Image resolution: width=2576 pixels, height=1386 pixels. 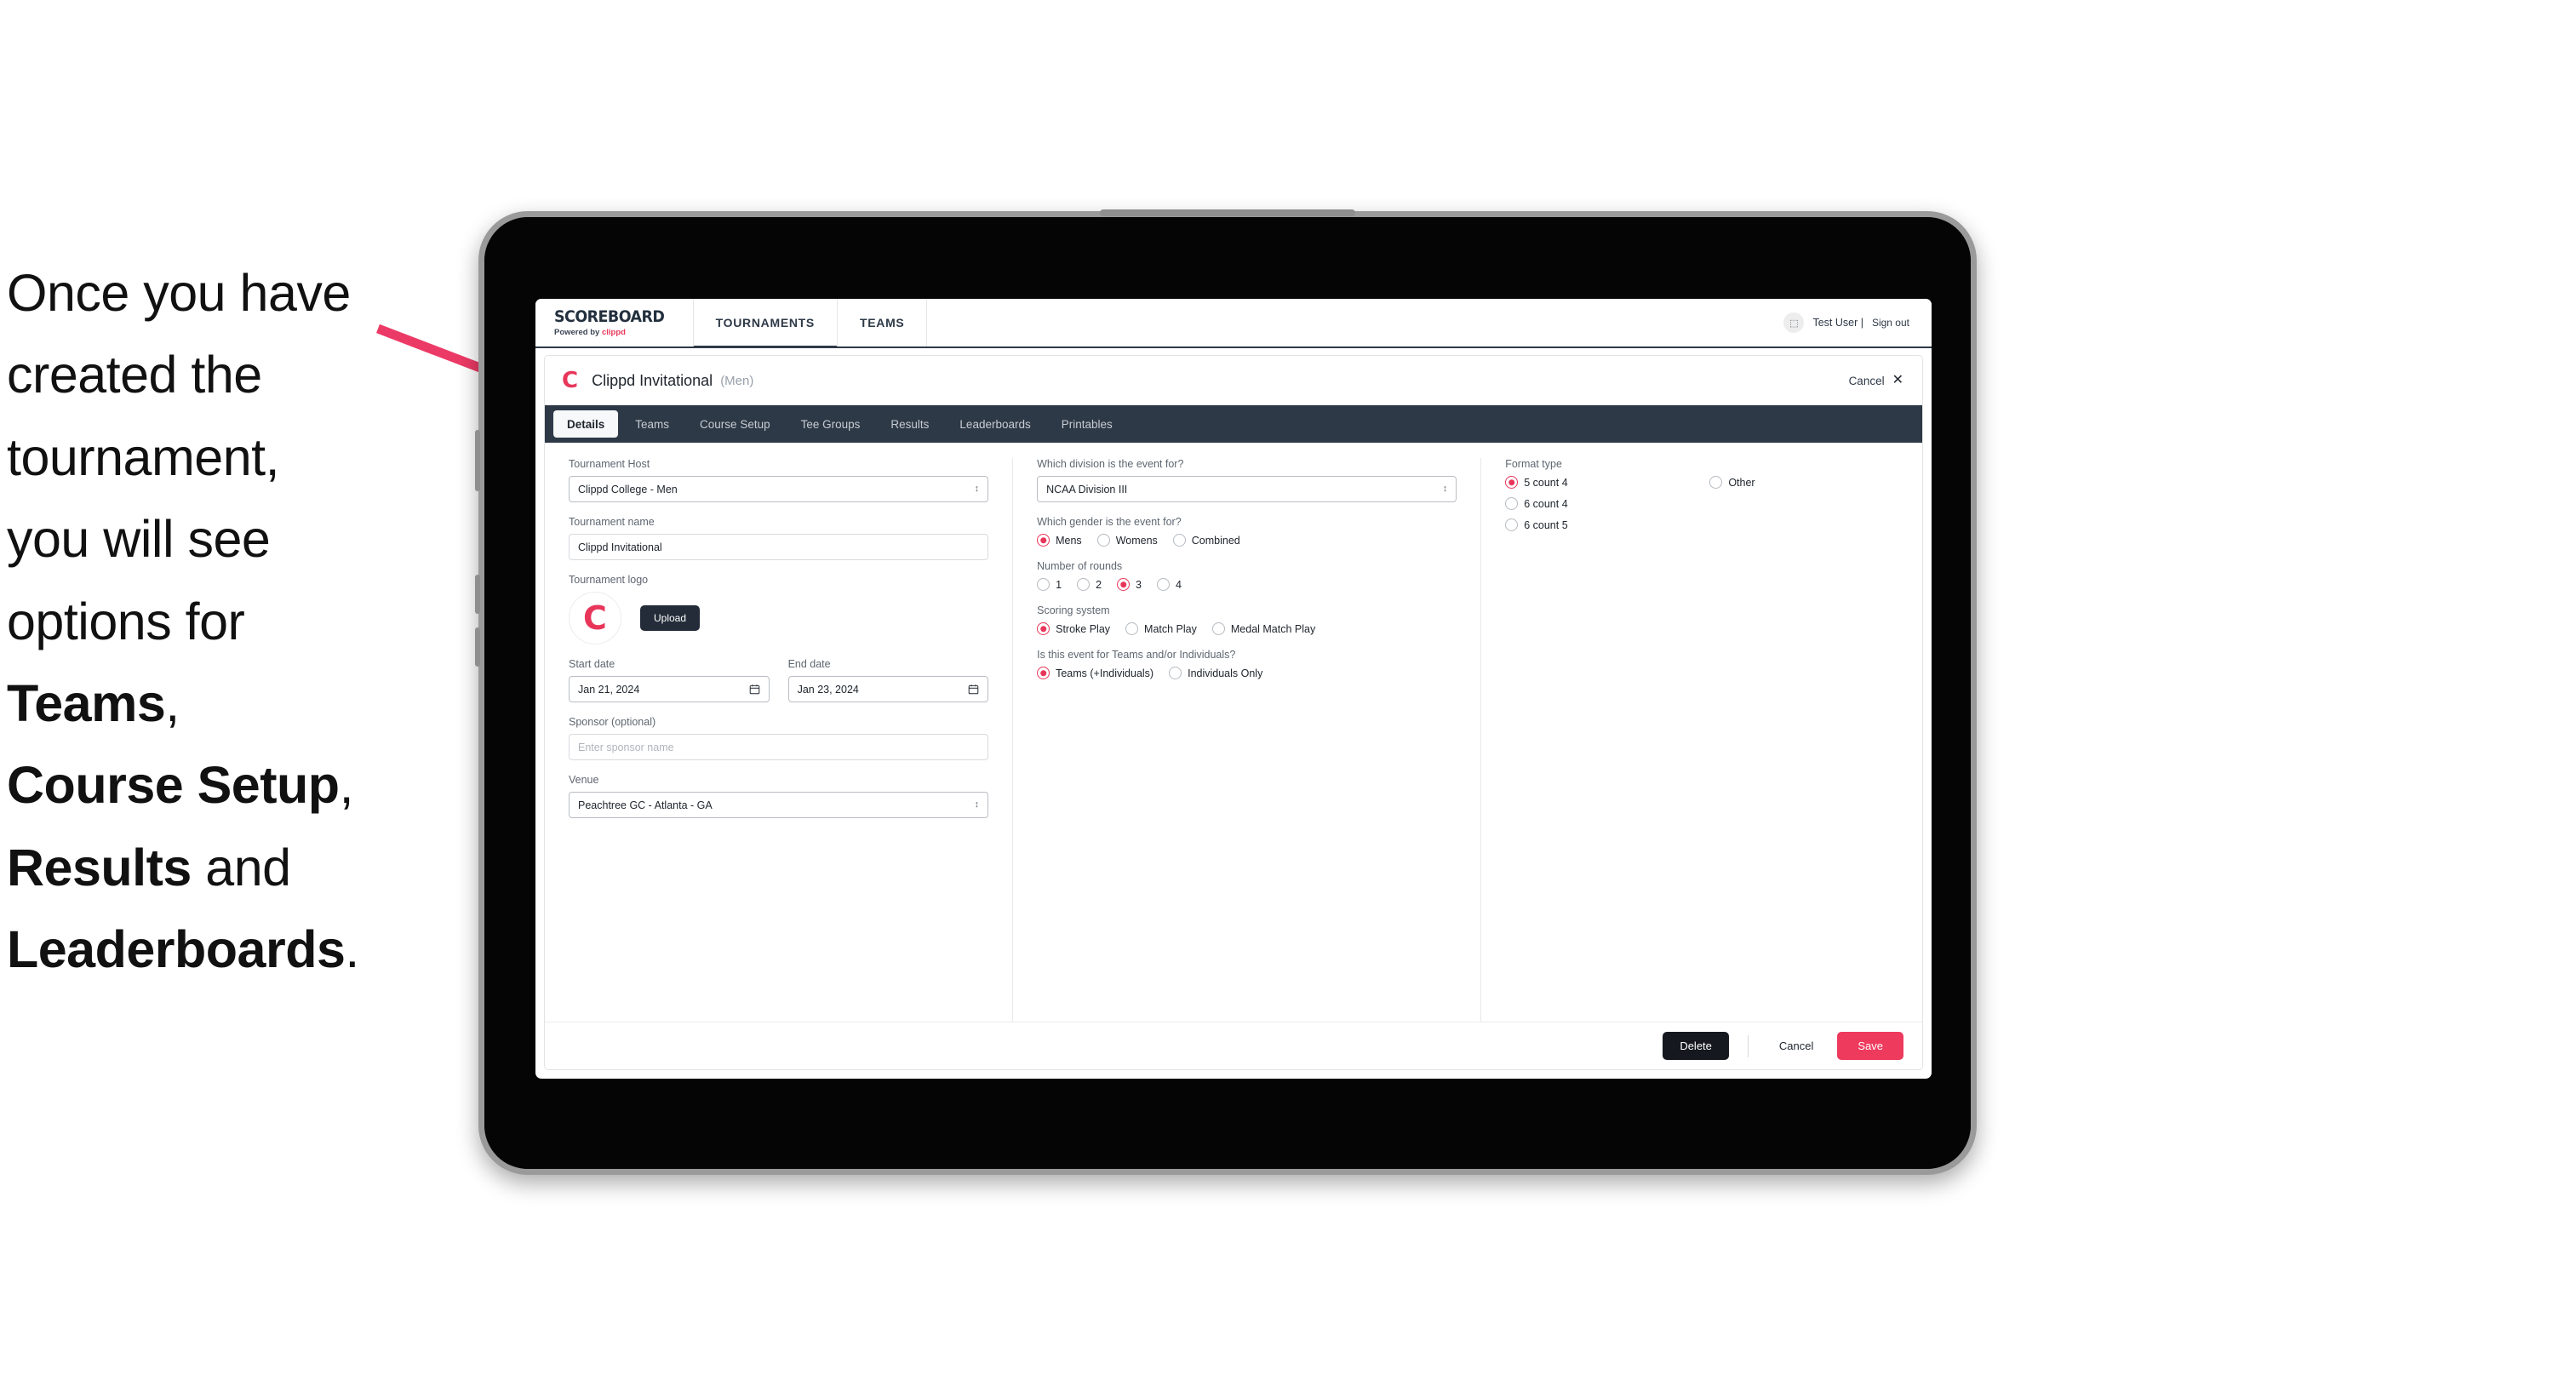 I want to click on tab-teams: Teams, so click(x=652, y=424).